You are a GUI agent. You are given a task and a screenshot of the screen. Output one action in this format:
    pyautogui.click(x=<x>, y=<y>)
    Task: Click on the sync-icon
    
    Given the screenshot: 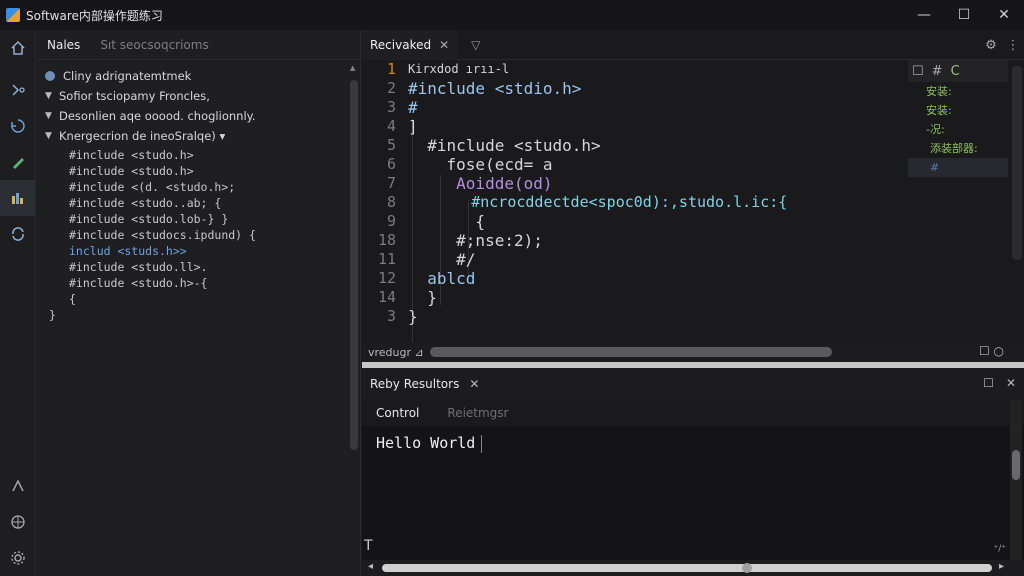 What is the action you would take?
    pyautogui.click(x=18, y=234)
    